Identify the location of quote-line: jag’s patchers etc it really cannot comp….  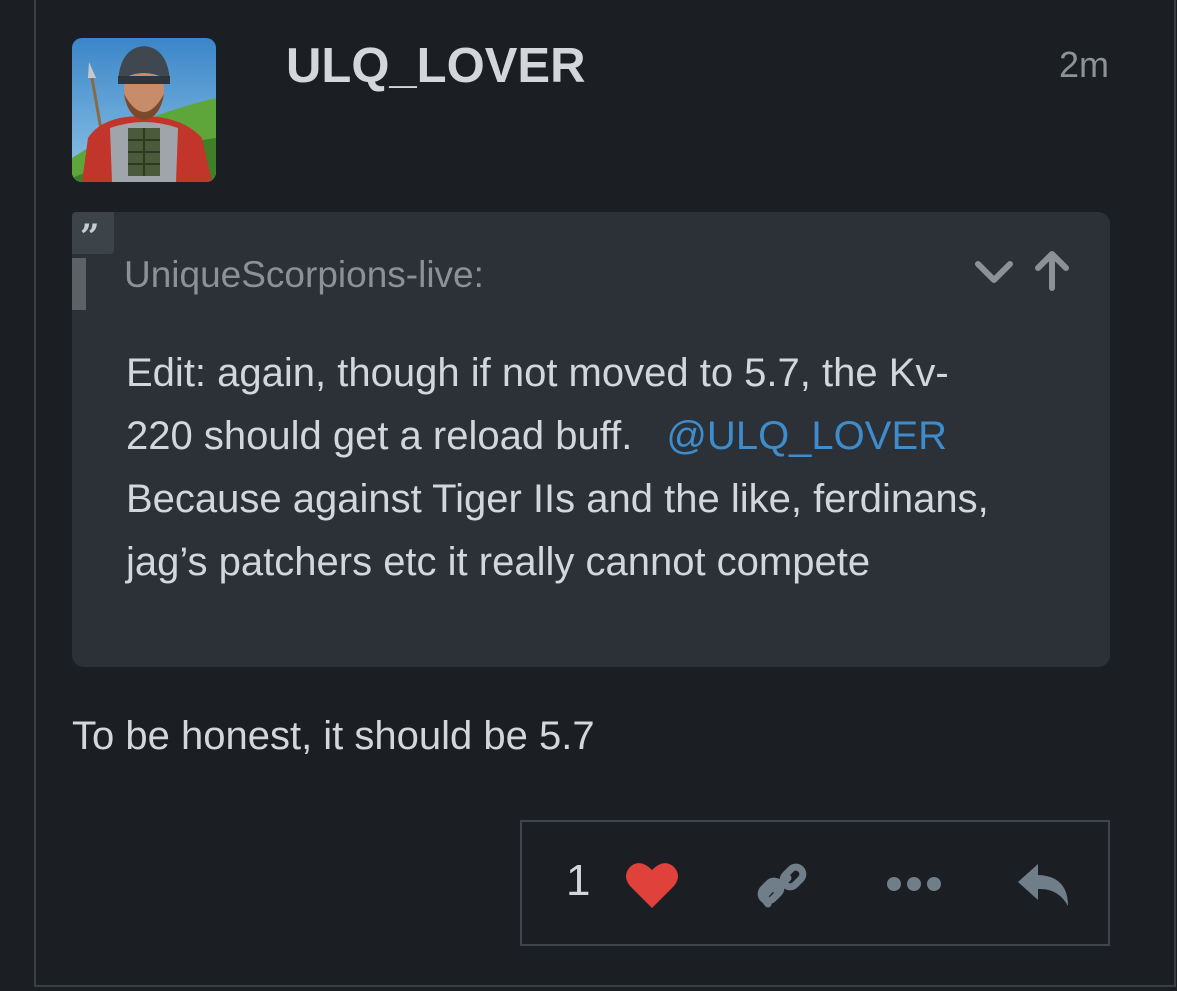
(498, 562).